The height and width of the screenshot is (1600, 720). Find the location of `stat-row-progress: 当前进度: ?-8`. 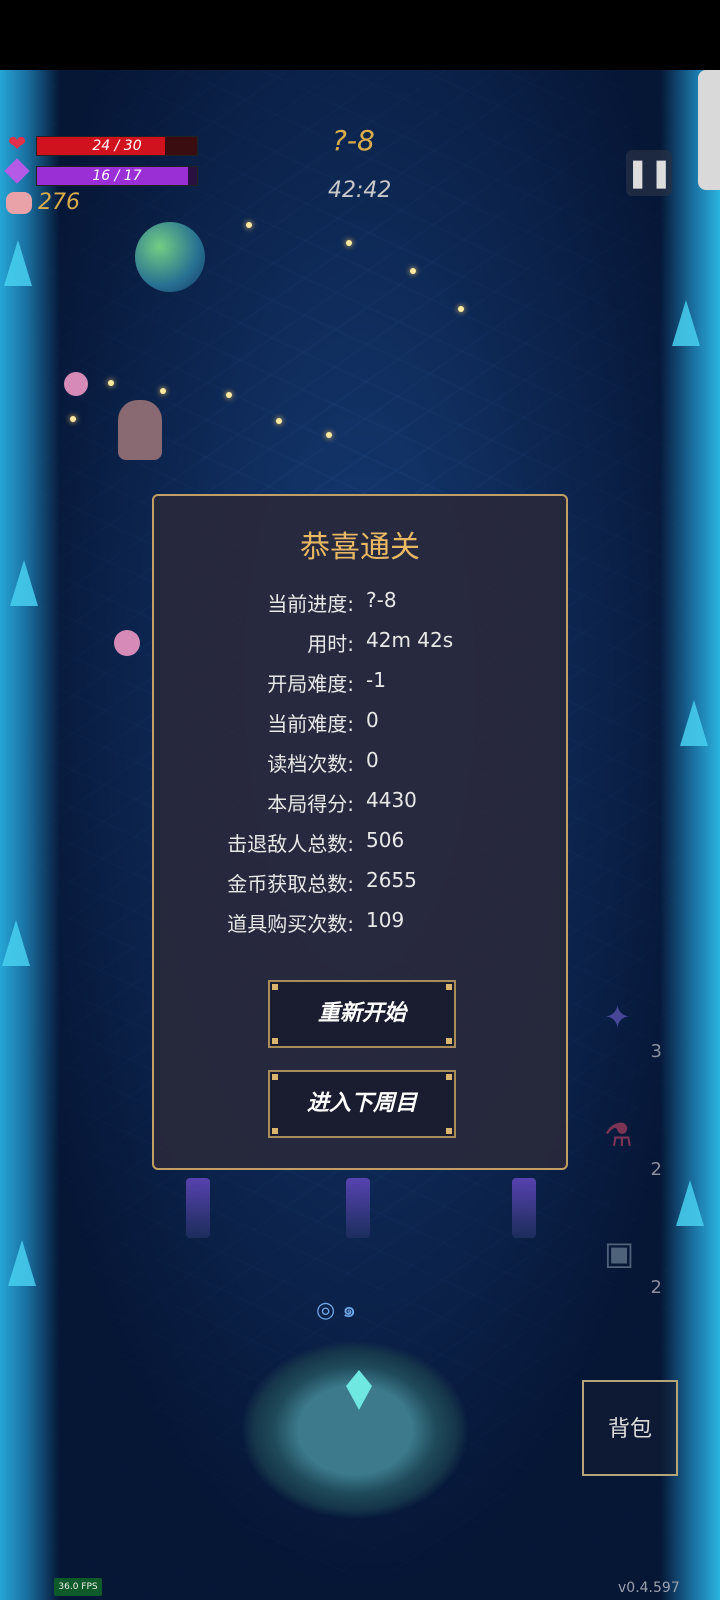

stat-row-progress: 当前进度: ?-8 is located at coordinates (360, 603).